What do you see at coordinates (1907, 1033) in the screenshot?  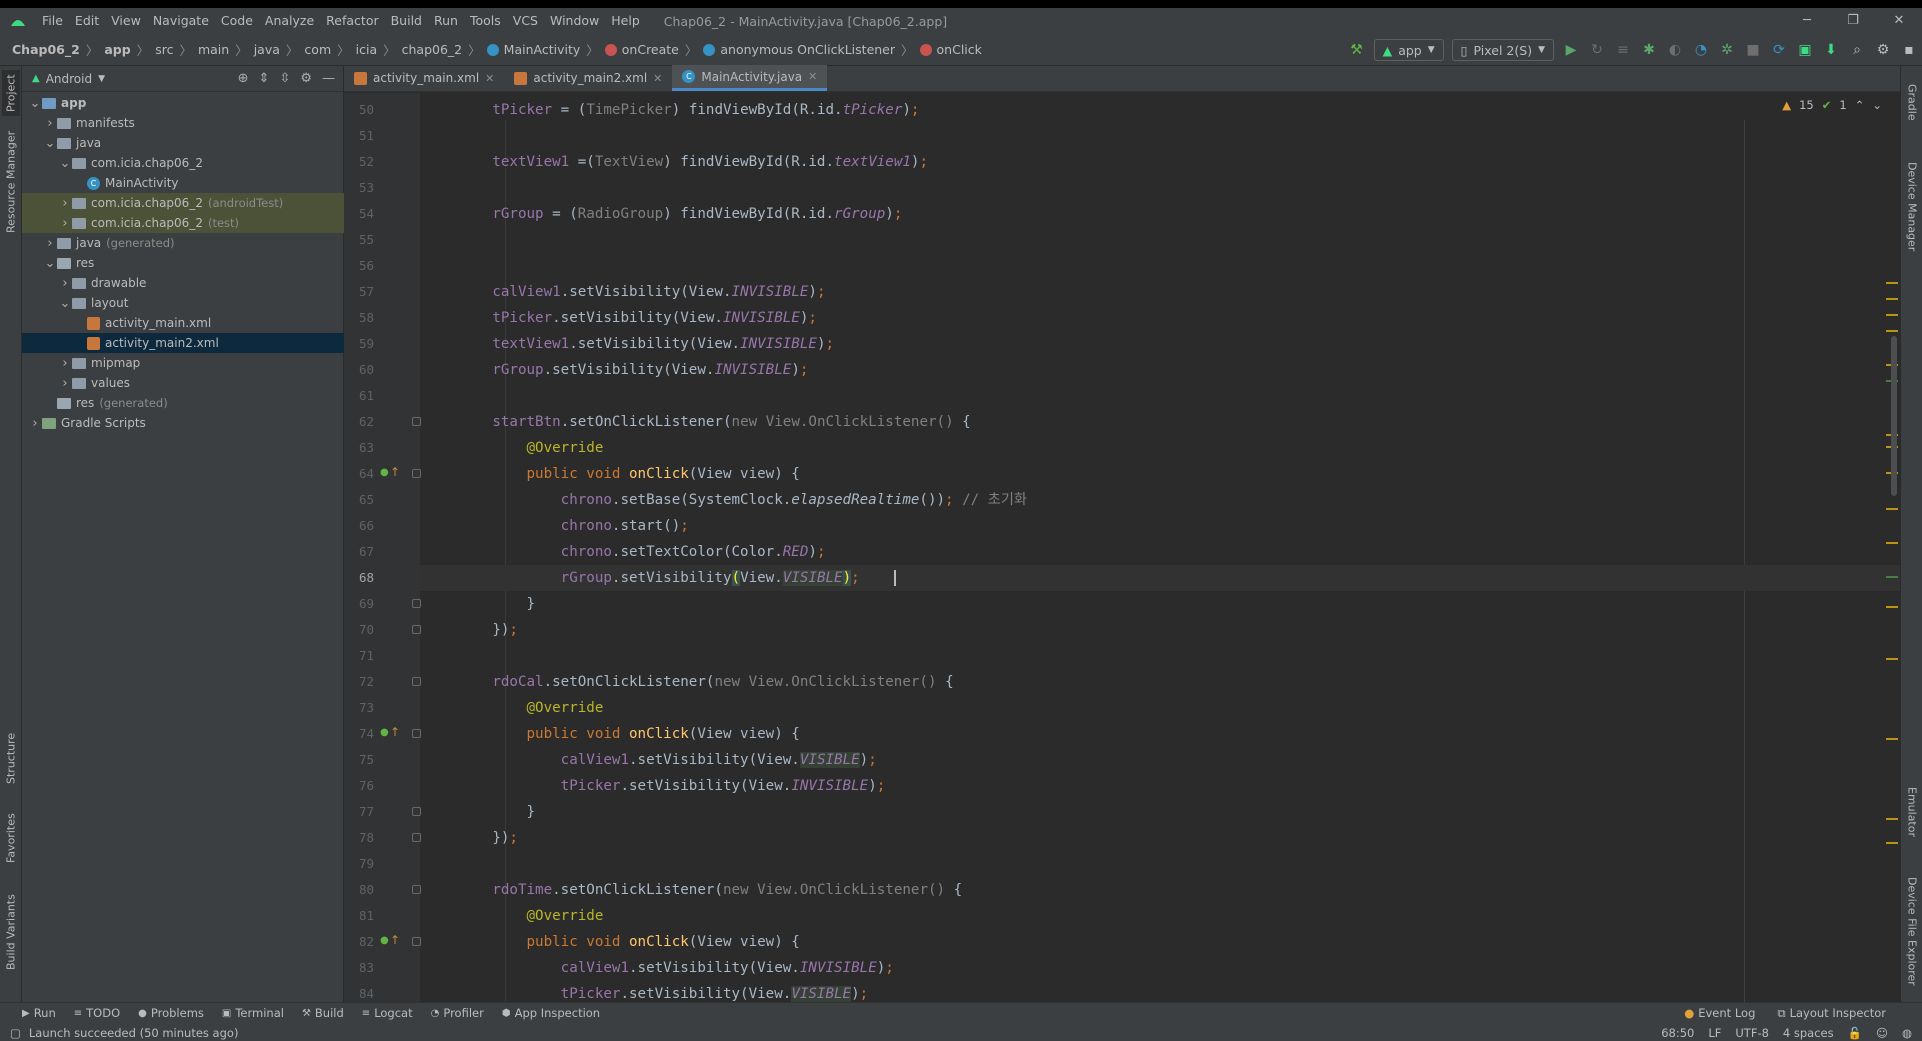 I see `memory-icon: ◍` at bounding box center [1907, 1033].